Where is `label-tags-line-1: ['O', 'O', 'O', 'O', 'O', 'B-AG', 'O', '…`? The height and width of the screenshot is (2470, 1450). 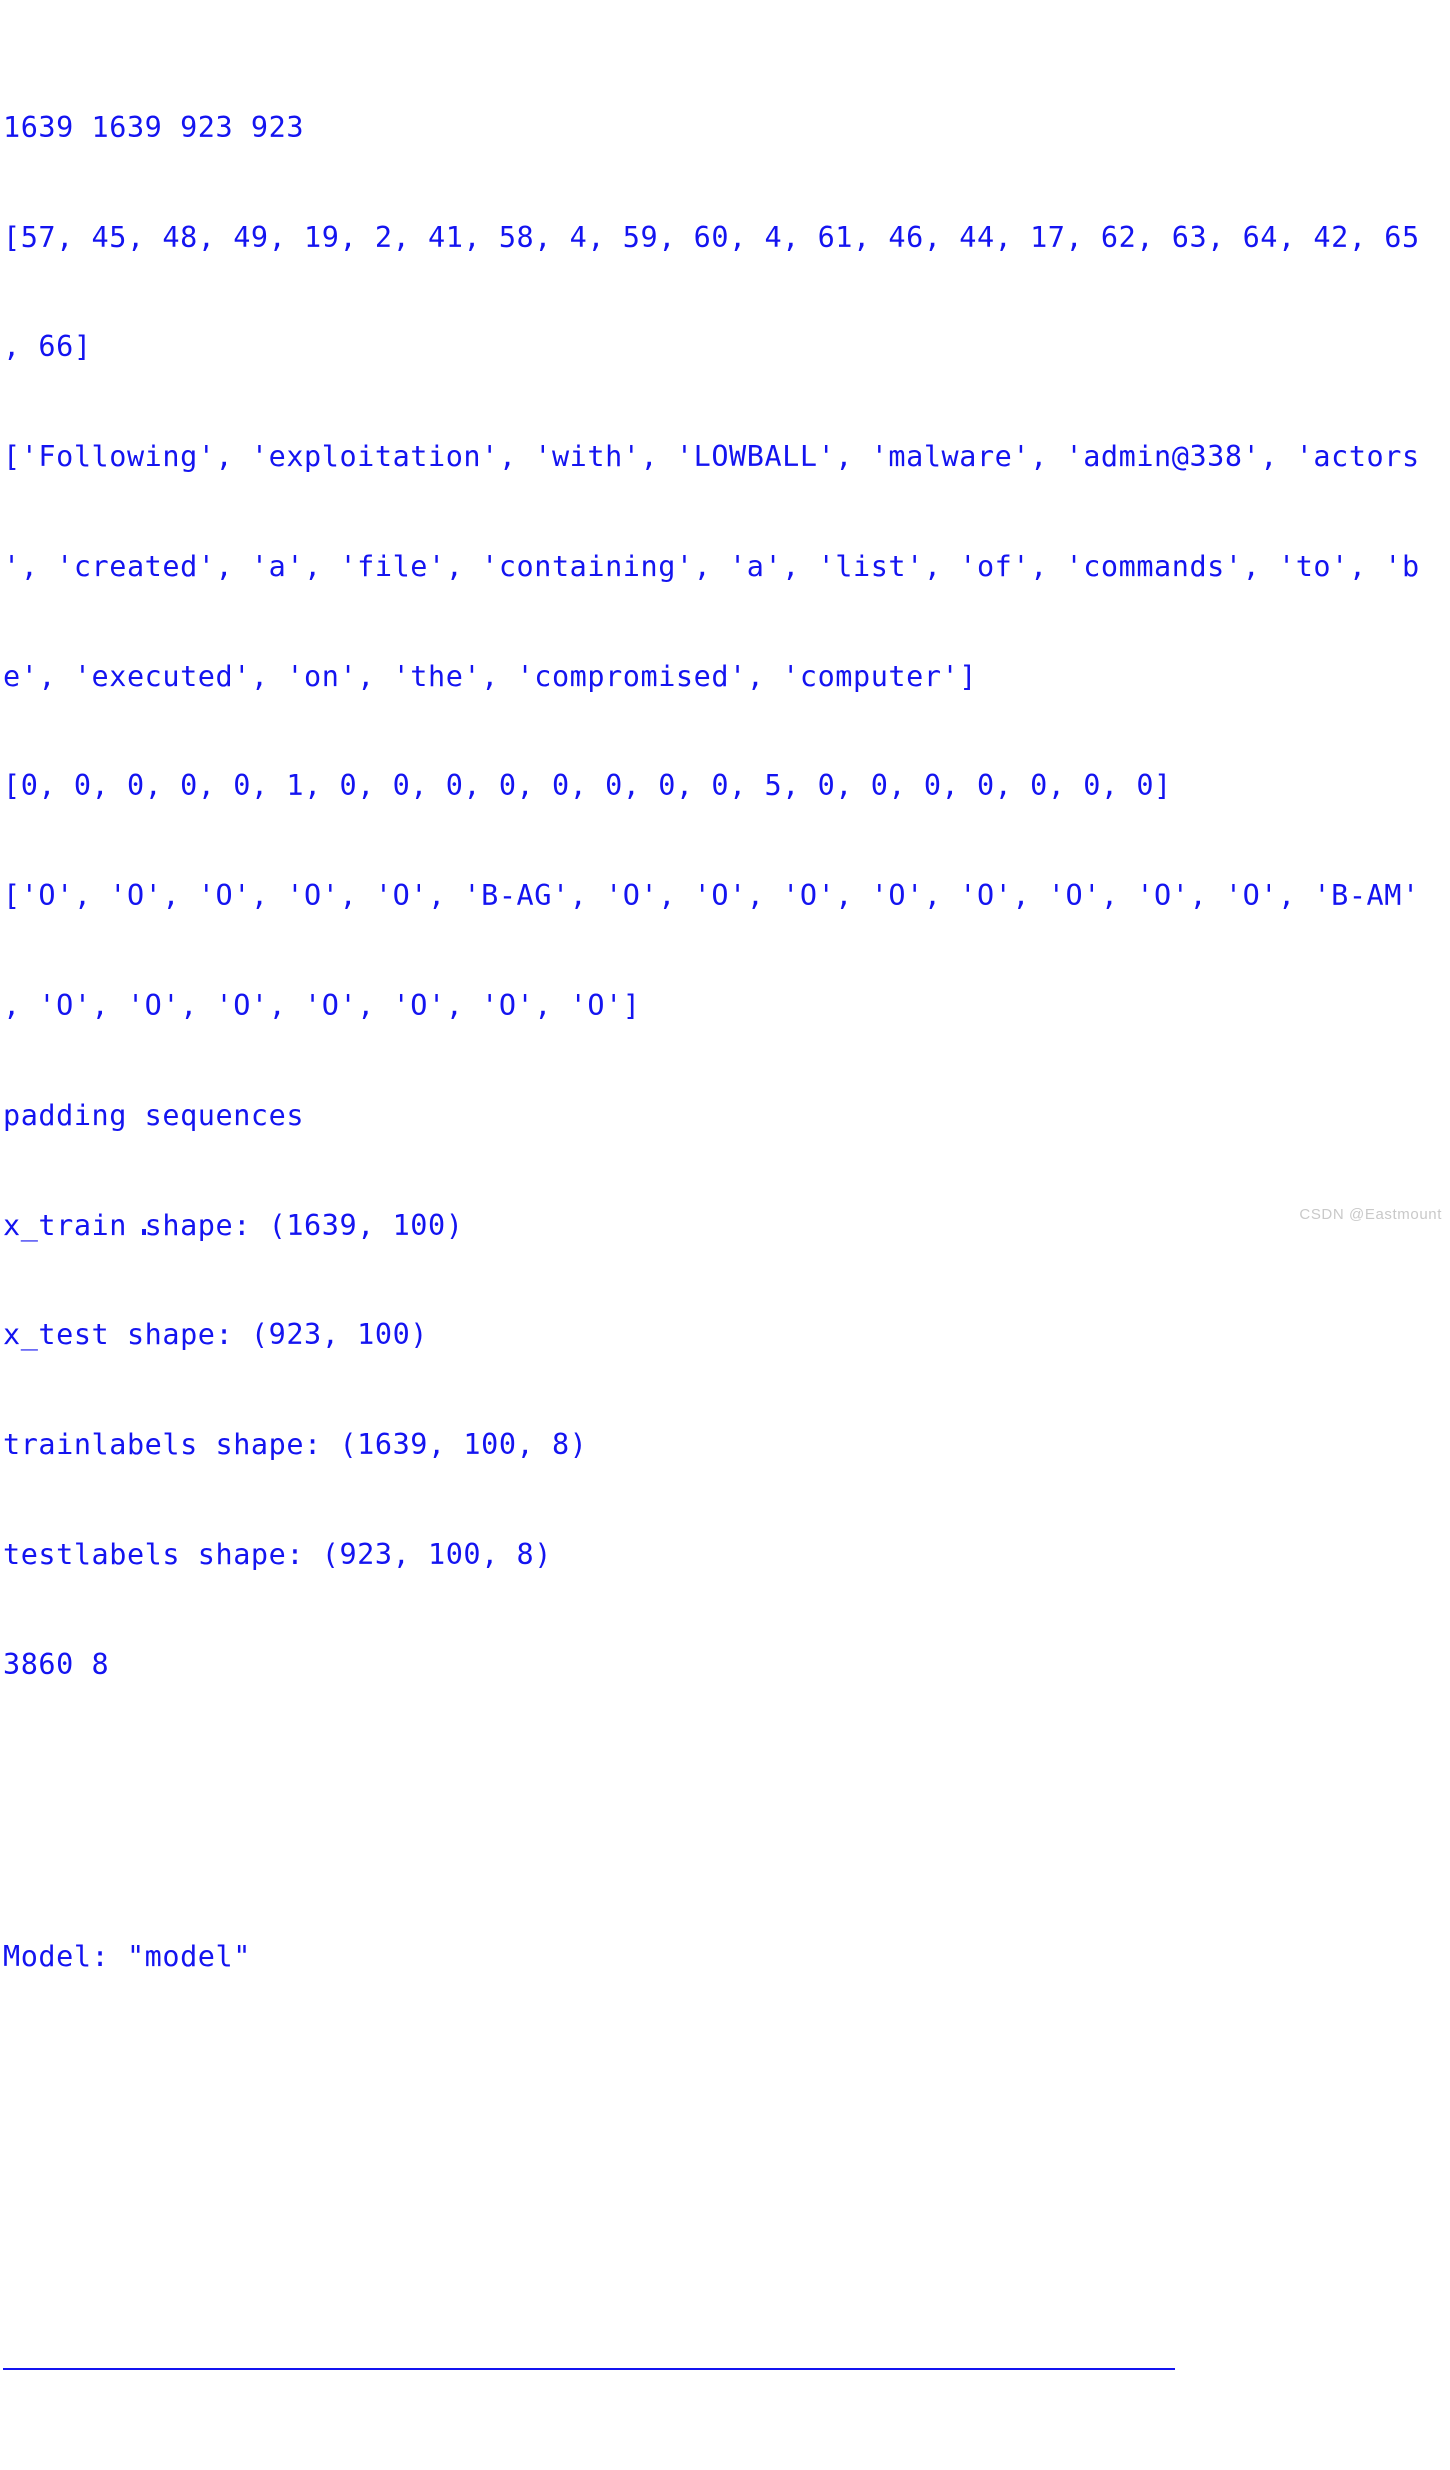 label-tags-line-1: ['O', 'O', 'O', 'O', 'O', 'B-AG', 'O', '… is located at coordinates (711, 896).